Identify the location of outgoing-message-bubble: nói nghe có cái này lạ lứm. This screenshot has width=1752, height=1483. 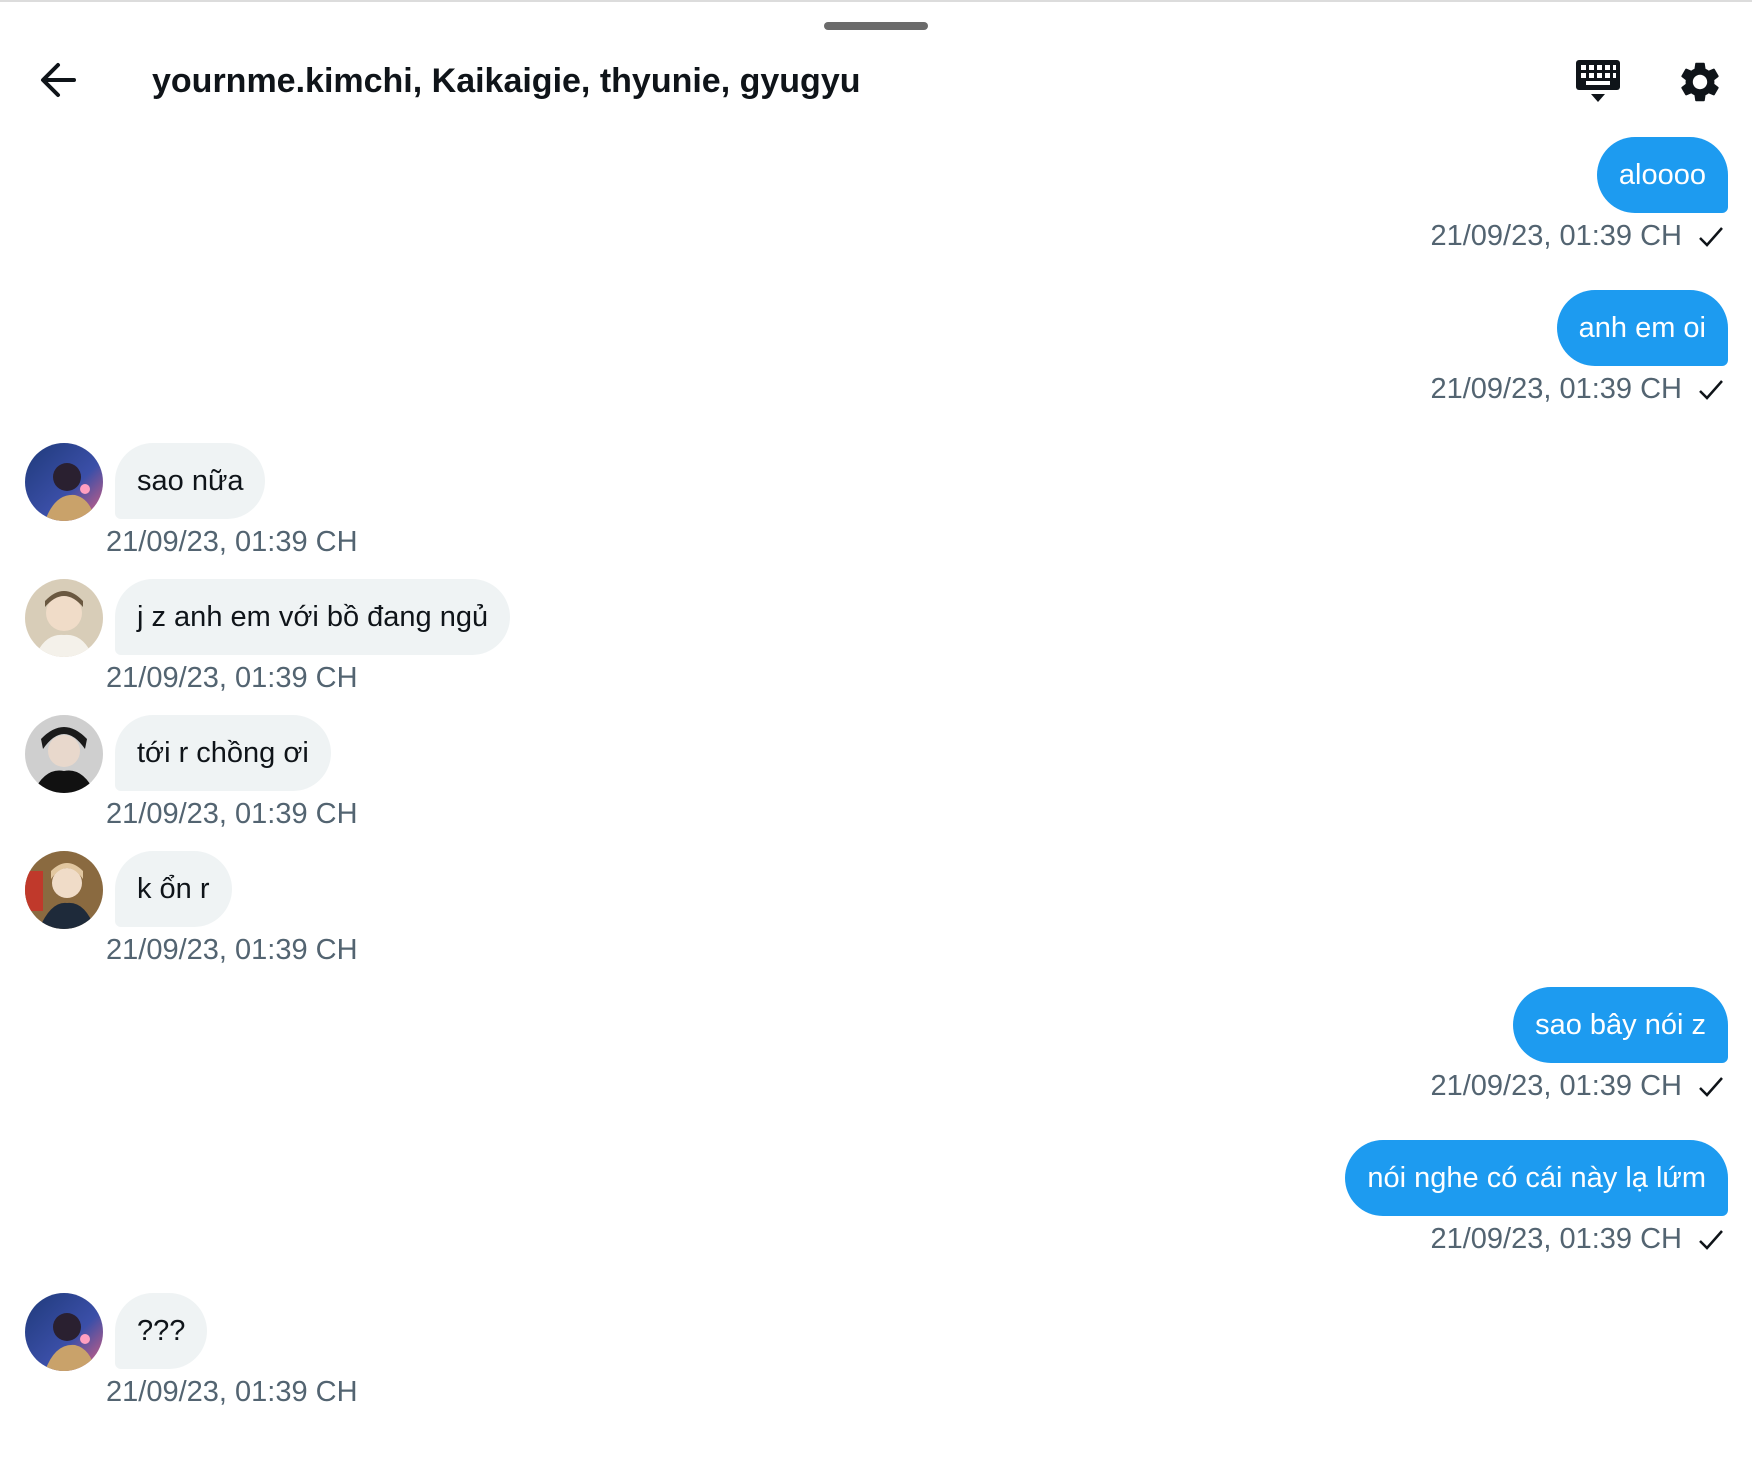
(1536, 1178).